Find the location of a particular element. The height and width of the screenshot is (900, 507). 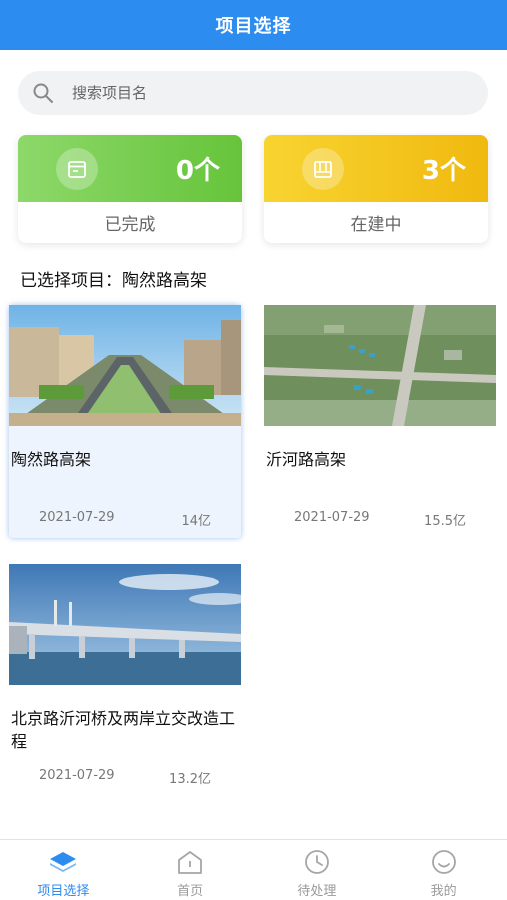

page-title: 项目选择 is located at coordinates (253, 26).